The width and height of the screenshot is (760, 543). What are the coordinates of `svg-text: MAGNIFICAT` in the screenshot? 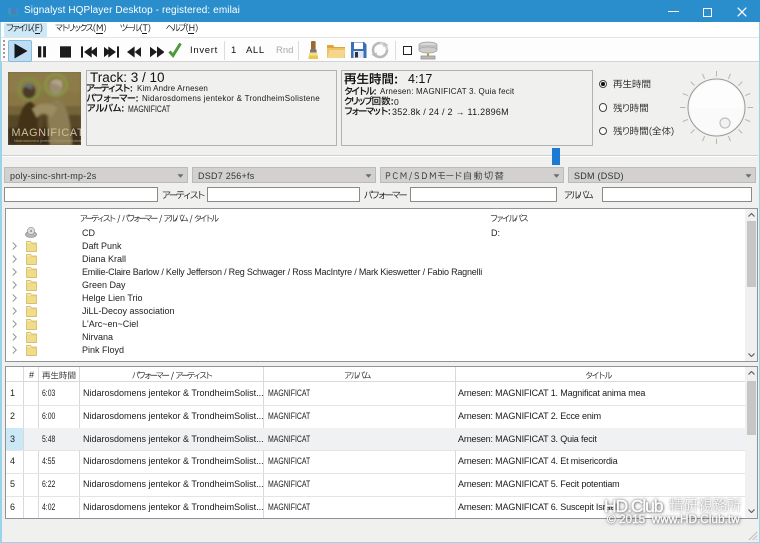 It's located at (47, 133).